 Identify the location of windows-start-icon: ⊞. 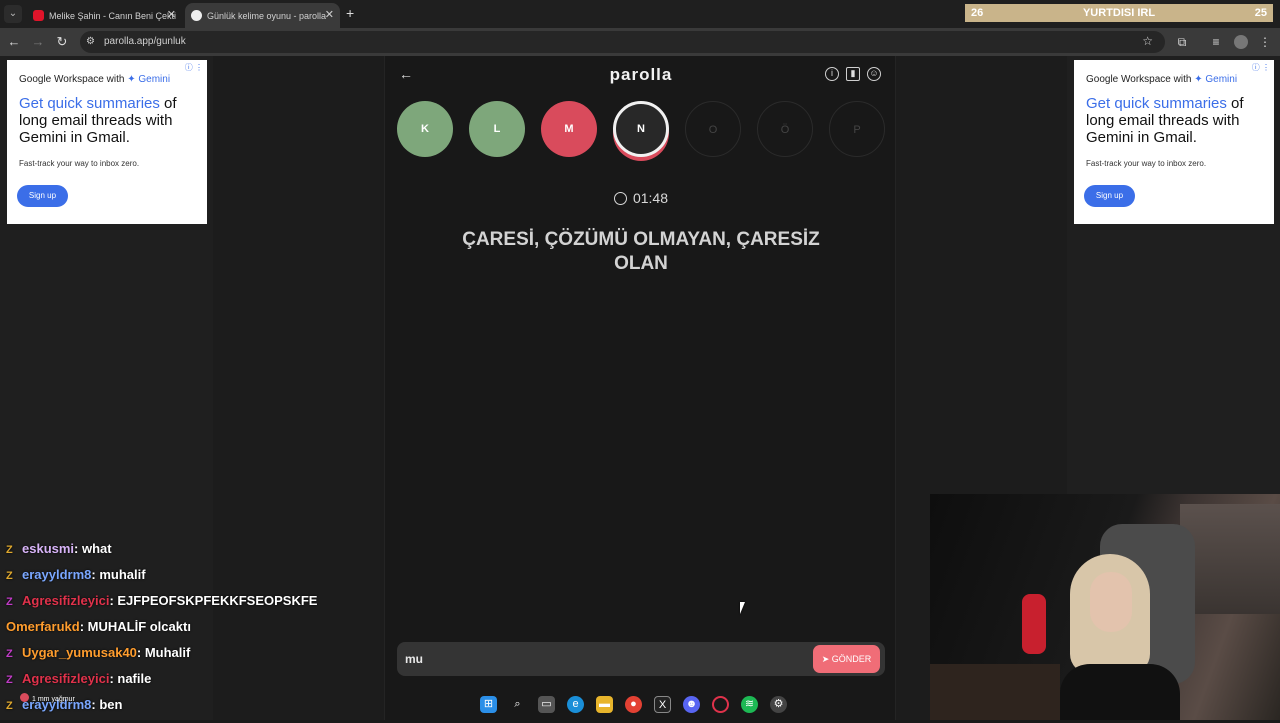
(488, 704).